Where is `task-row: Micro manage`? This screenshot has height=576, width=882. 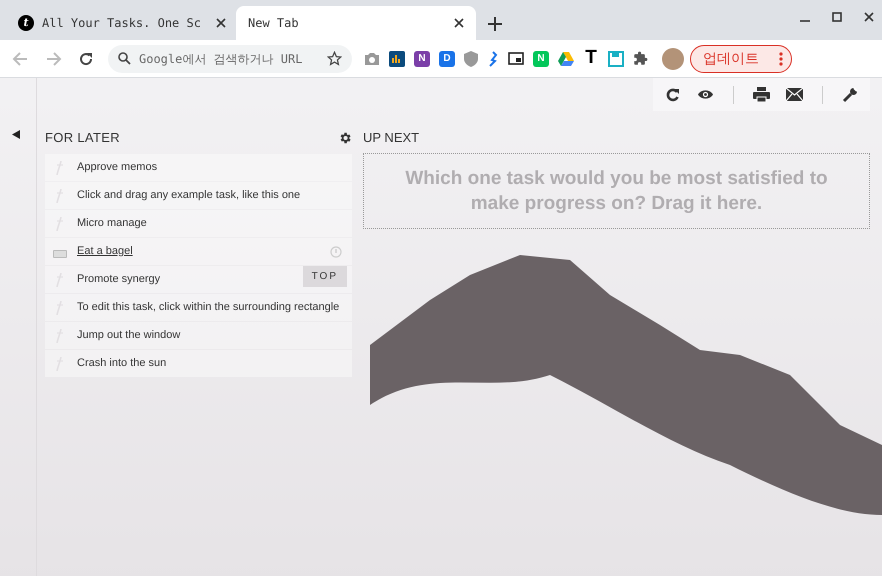 task-row: Micro manage is located at coordinates (198, 223).